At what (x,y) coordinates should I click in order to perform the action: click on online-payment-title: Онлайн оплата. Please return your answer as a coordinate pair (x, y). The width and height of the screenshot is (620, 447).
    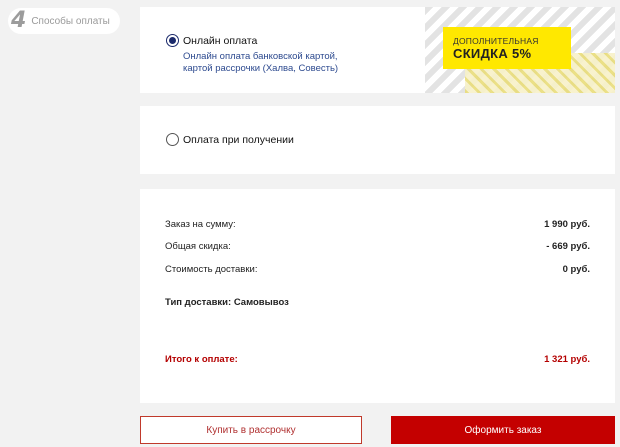
    Looking at the image, I should click on (220, 41).